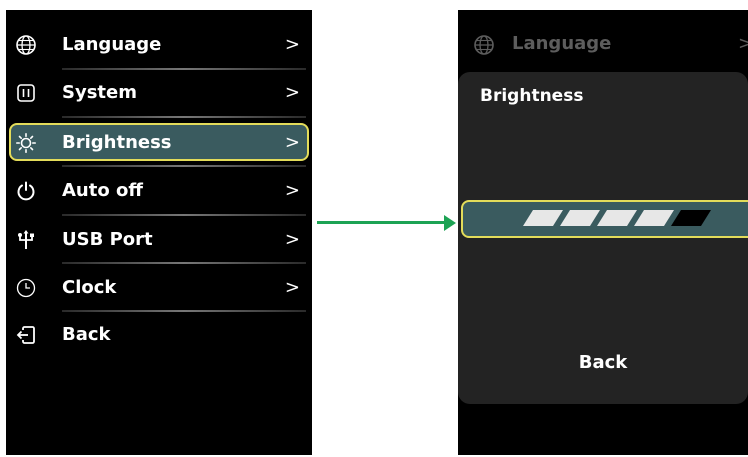 The image size is (748, 457). I want to click on transition-arrow-line, so click(382, 222).